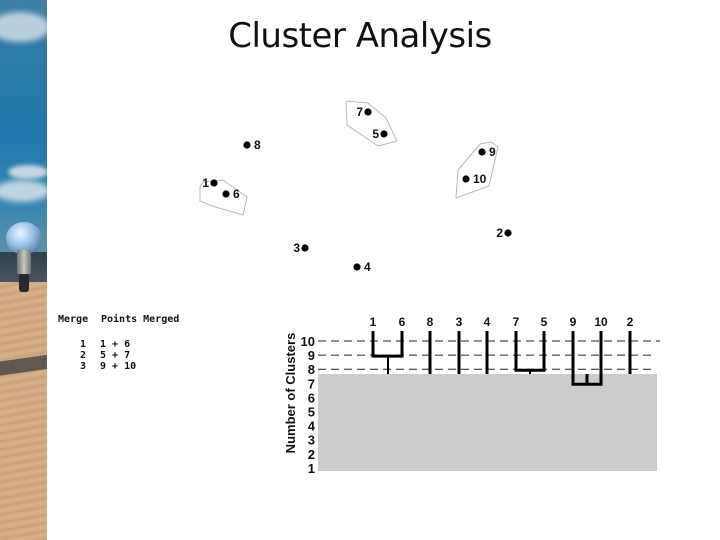 This screenshot has width=720, height=540. I want to click on merge-number: 3, so click(82, 366).